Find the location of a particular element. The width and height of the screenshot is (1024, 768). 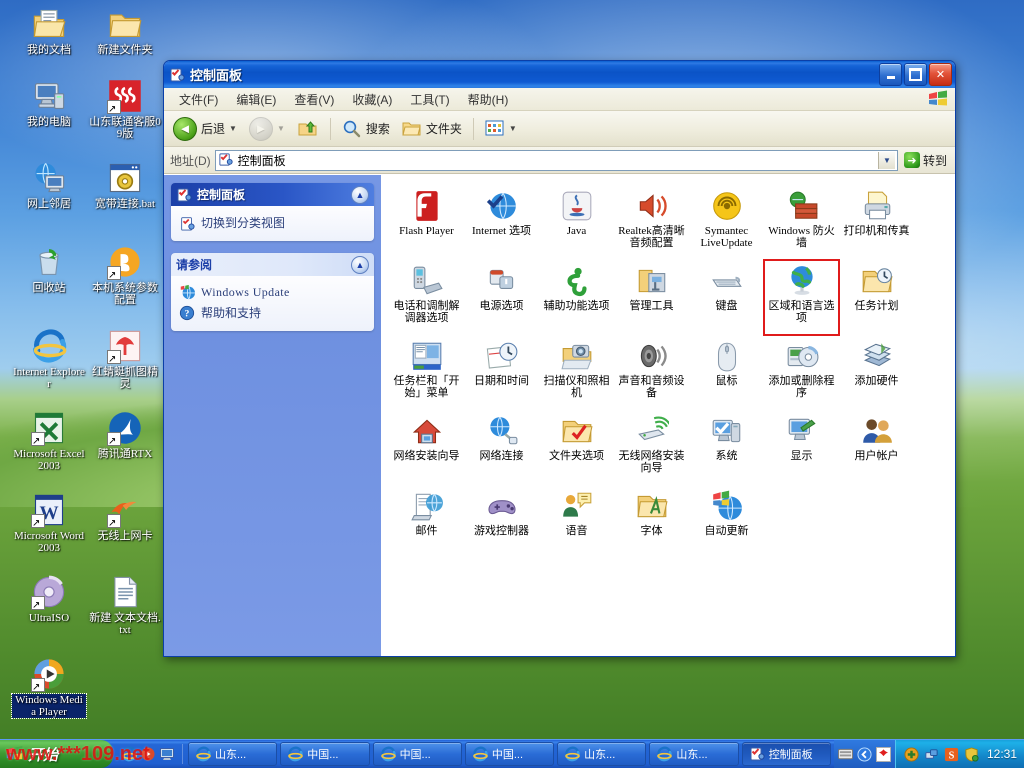

back-button: ◄ 后退 ▼ is located at coordinates (205, 129).